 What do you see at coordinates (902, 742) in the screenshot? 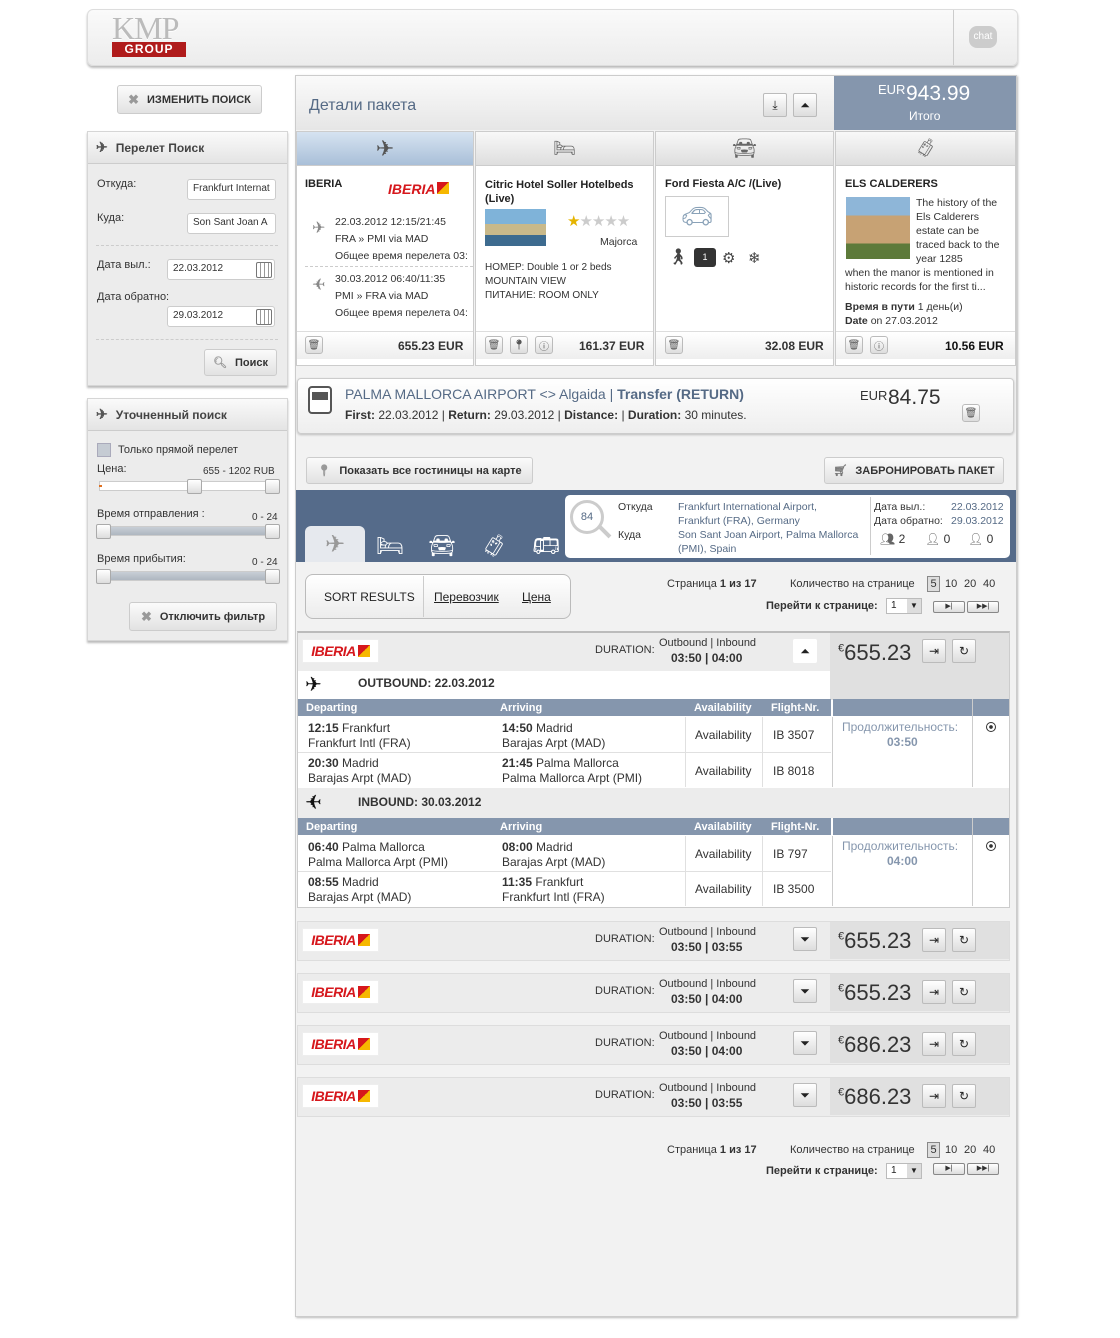
I see `outbound-duration-value: 03:50` at bounding box center [902, 742].